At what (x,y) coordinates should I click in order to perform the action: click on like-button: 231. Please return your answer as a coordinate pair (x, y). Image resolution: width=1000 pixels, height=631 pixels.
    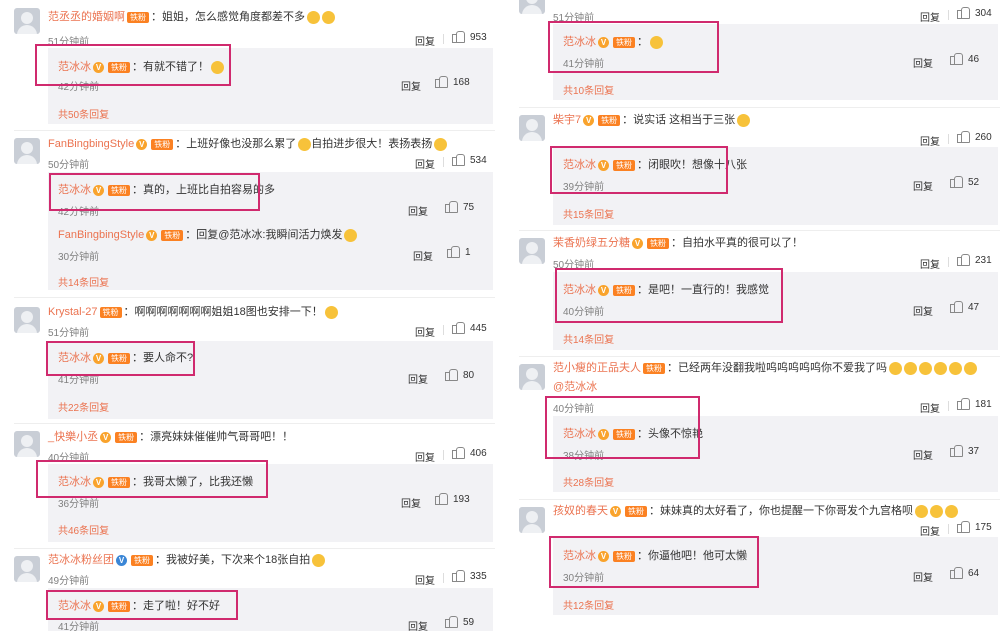
    Looking at the image, I should click on (974, 260).